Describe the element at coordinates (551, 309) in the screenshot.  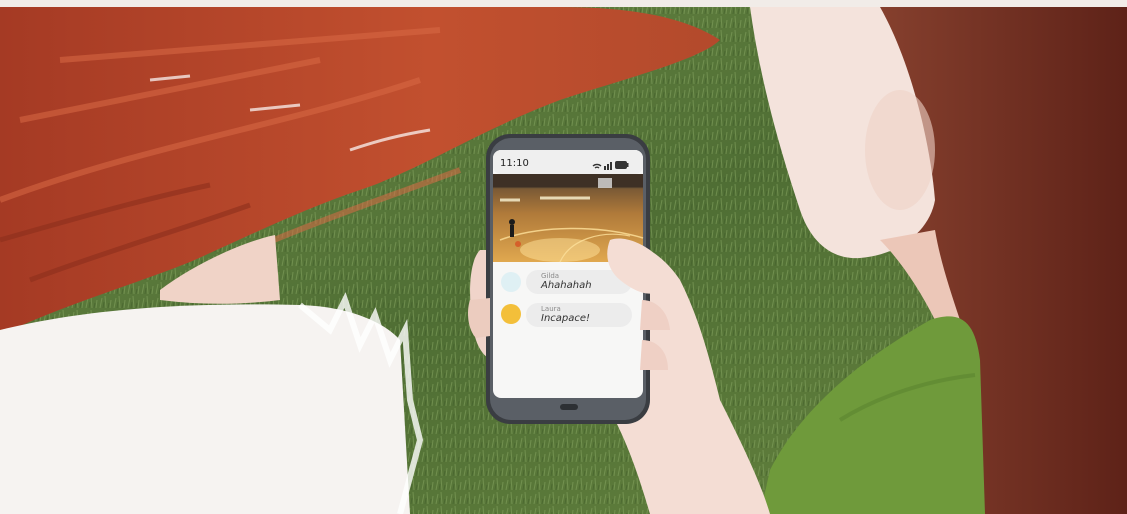
I see `message-sender-2: Laura` at that location.